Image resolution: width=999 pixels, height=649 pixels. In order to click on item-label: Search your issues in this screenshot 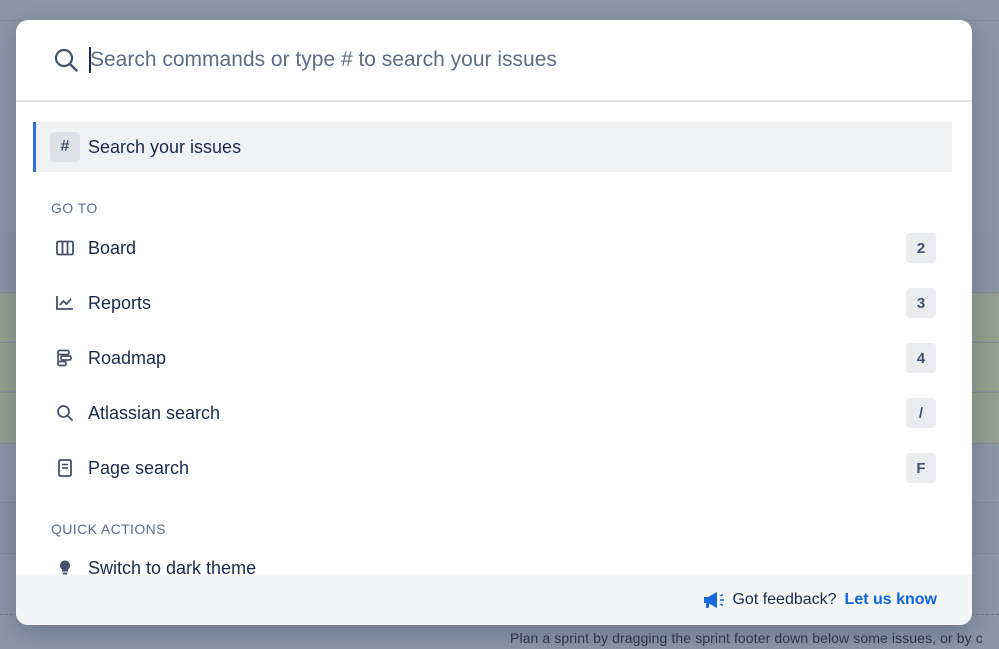, I will do `click(165, 146)`.